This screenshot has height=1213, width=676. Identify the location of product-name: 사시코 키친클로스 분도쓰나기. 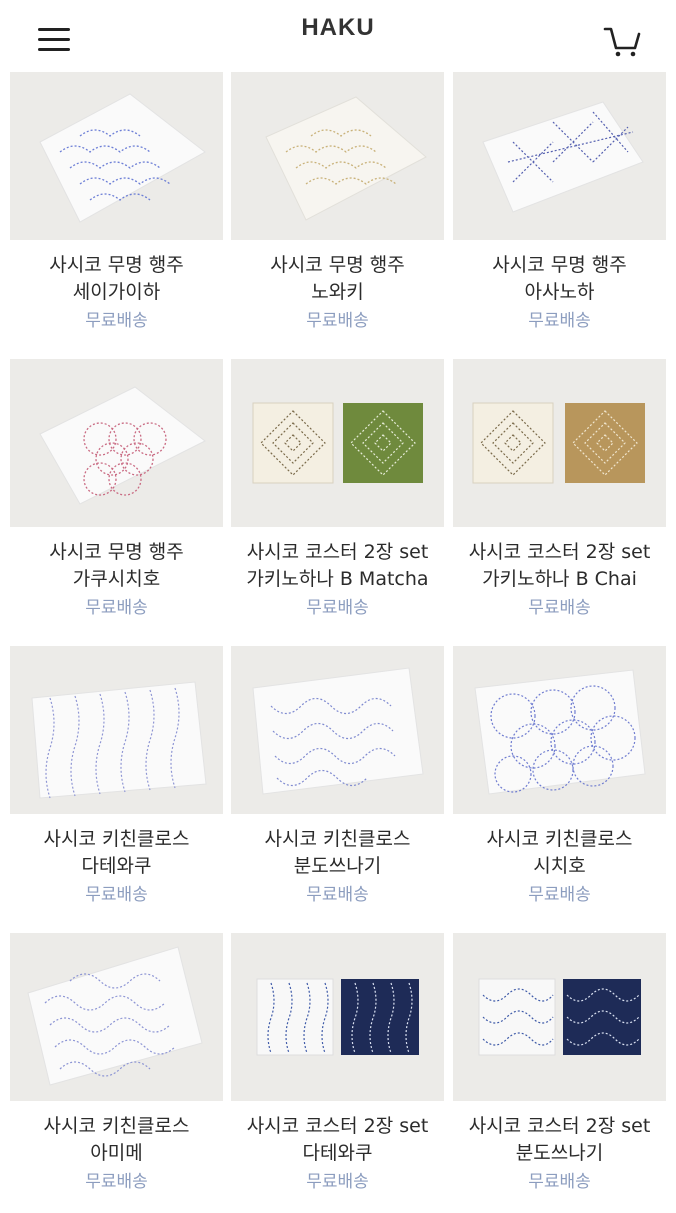
(337, 853).